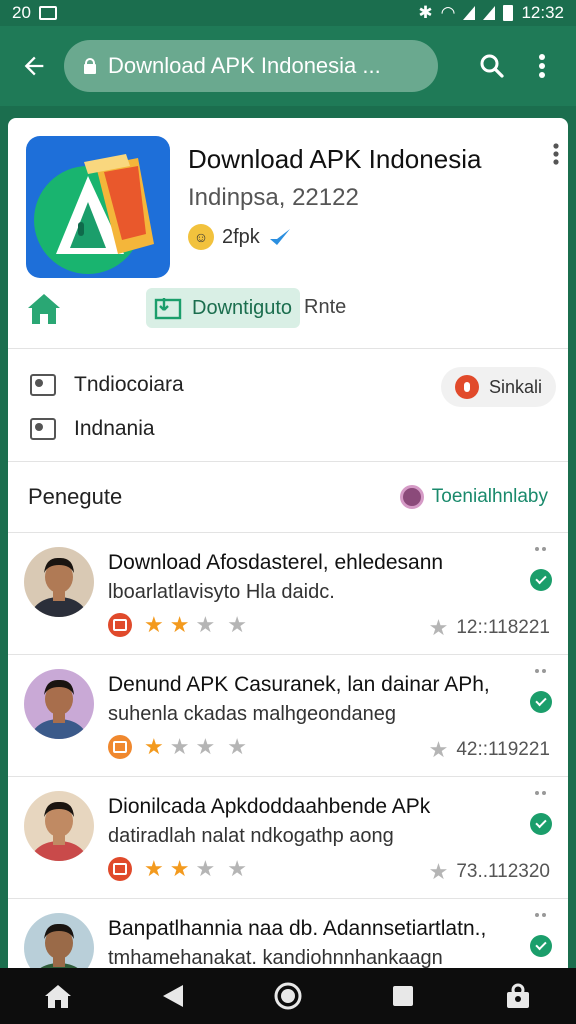 The width and height of the screenshot is (576, 1024). I want to click on circle-home-icon, so click(288, 996).